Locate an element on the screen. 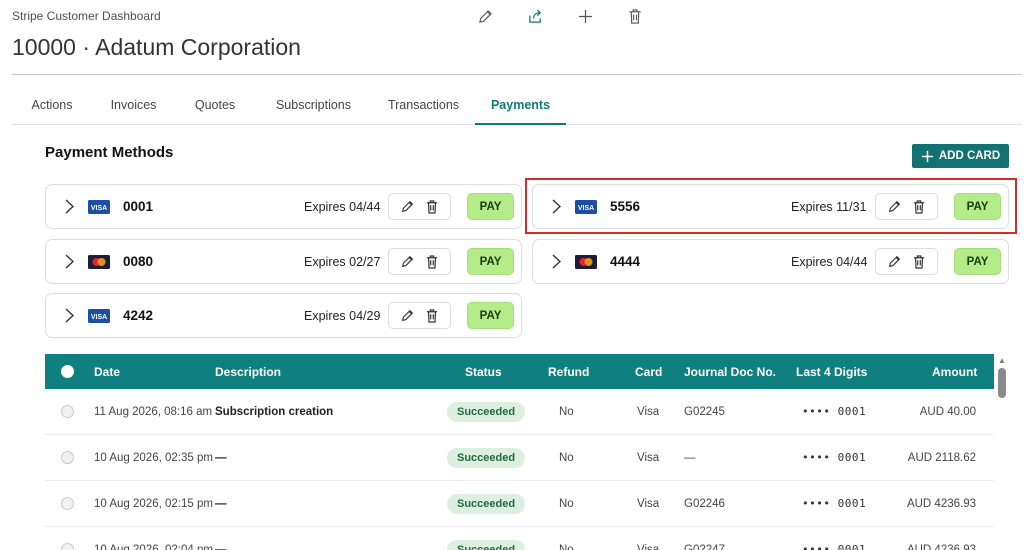 Image resolution: width=1024 pixels, height=550 pixels. card-number: 4444 is located at coordinates (625, 261).